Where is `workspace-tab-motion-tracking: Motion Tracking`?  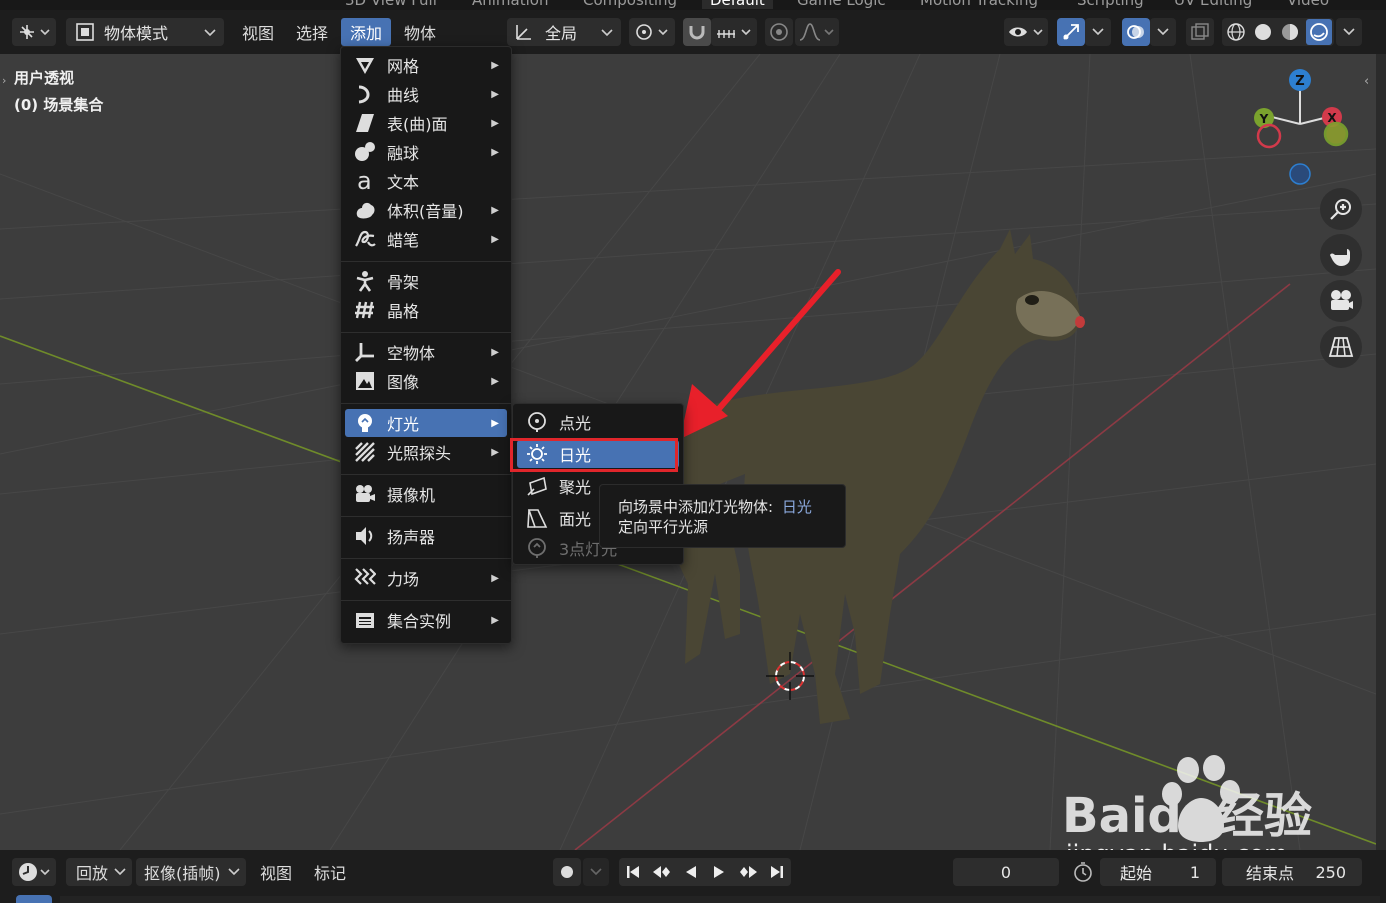
workspace-tab-motion-tracking: Motion Tracking is located at coordinates (979, 4).